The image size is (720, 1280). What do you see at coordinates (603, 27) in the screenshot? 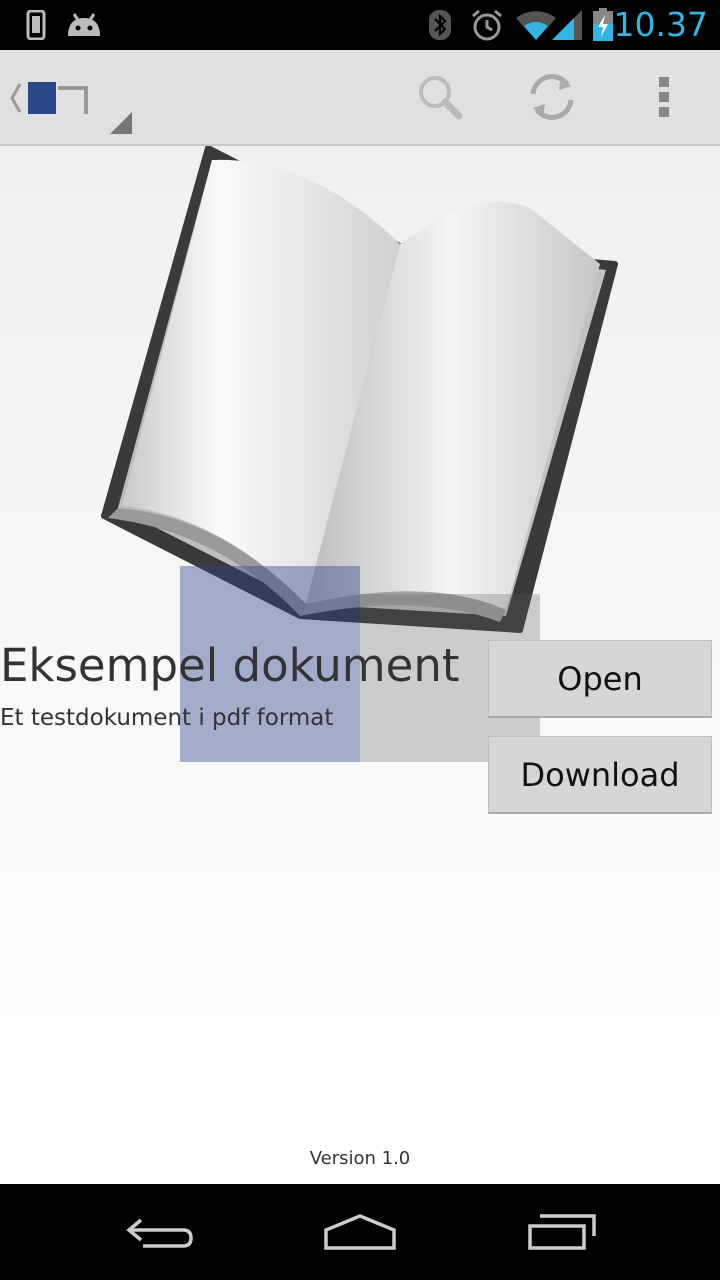
I see `battery-charging-icon` at bounding box center [603, 27].